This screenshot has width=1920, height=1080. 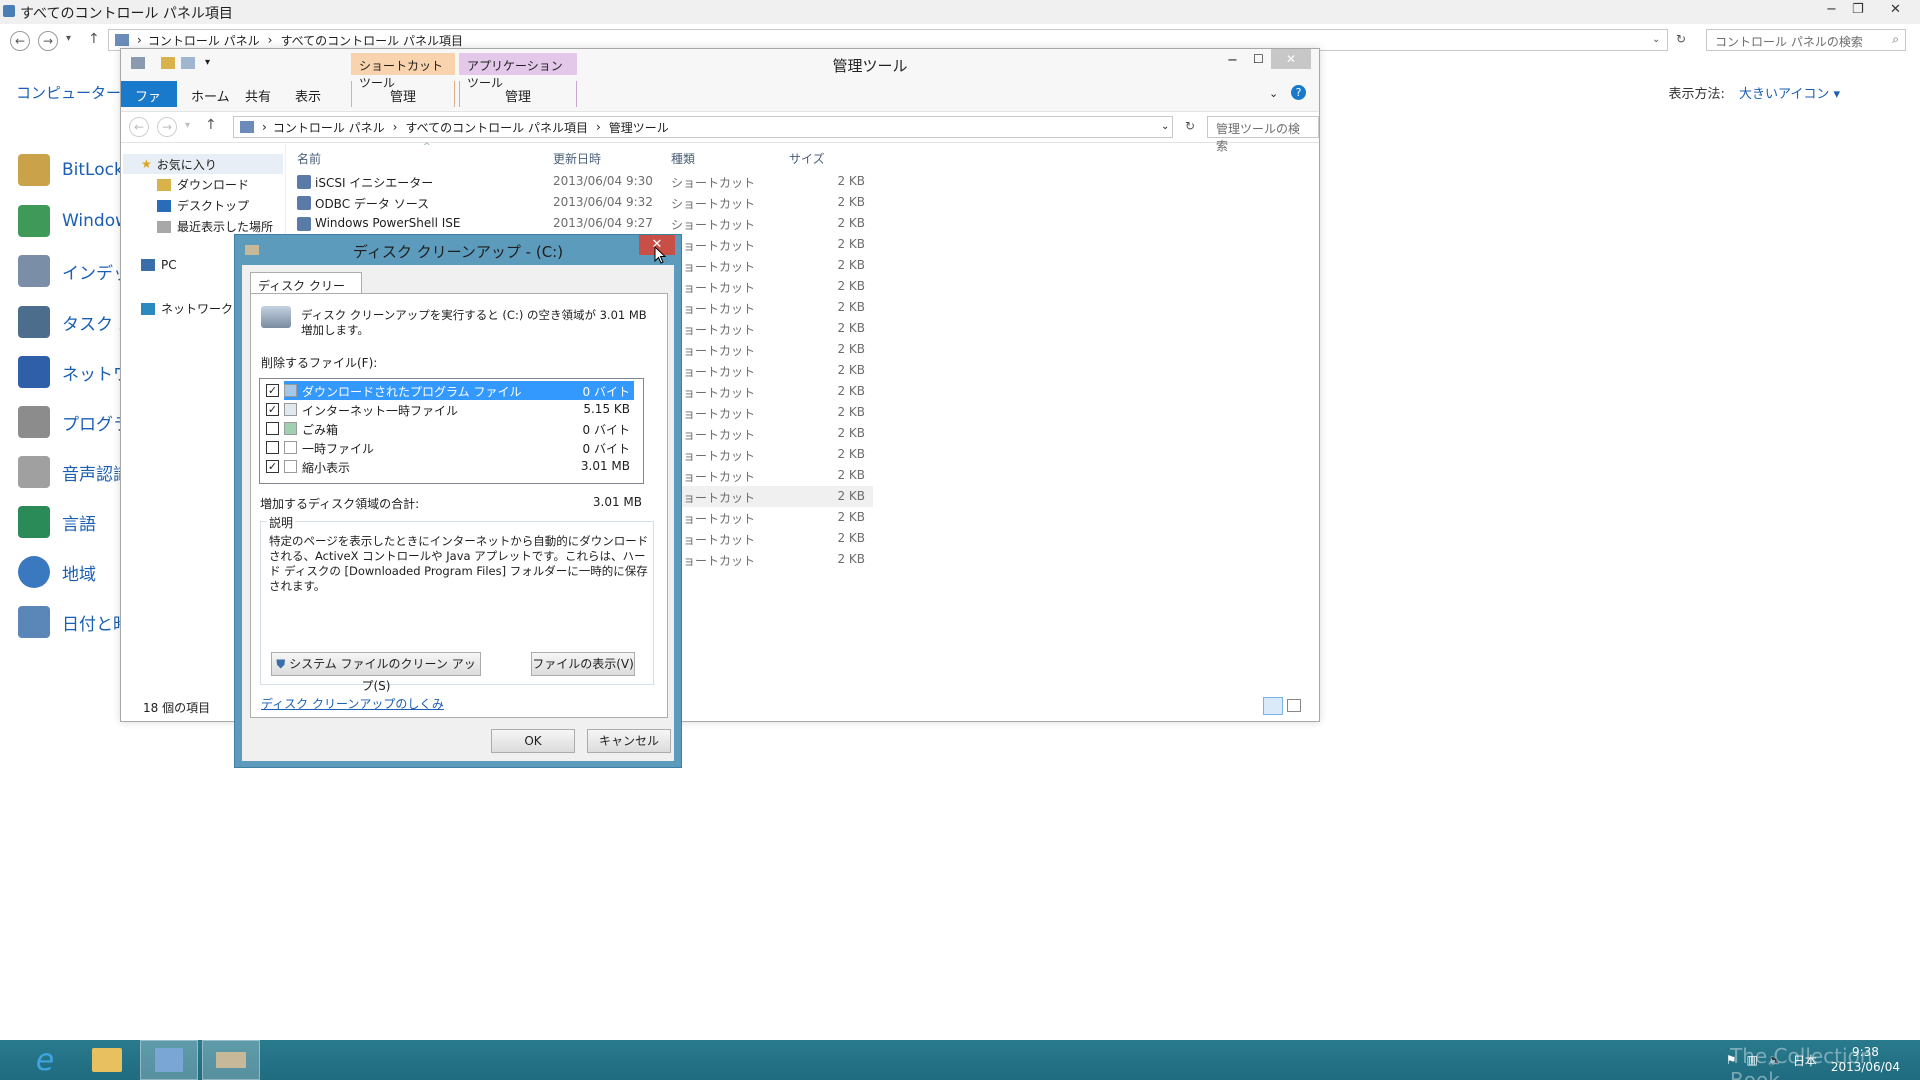 What do you see at coordinates (449, 409) in the screenshot?
I see `list-item: ✓ インターネット一時ファイル 5.15 KB` at bounding box center [449, 409].